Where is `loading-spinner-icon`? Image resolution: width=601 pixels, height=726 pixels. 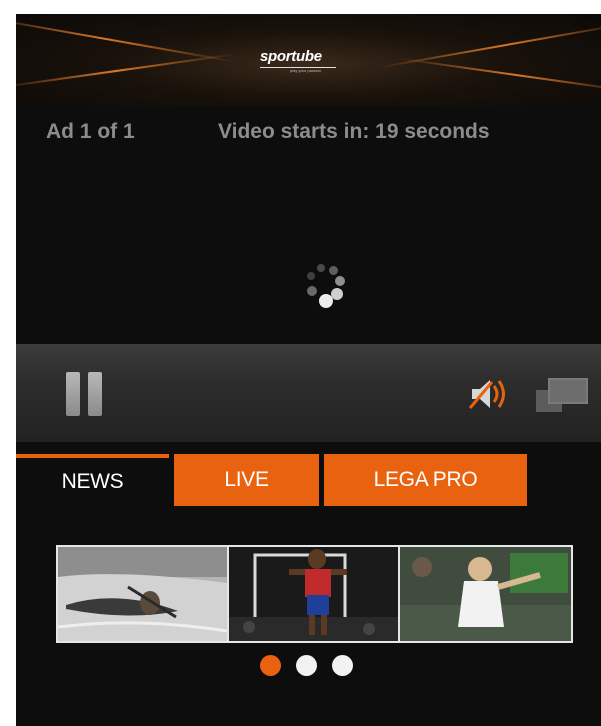
loading-spinner-icon is located at coordinates (325, 286).